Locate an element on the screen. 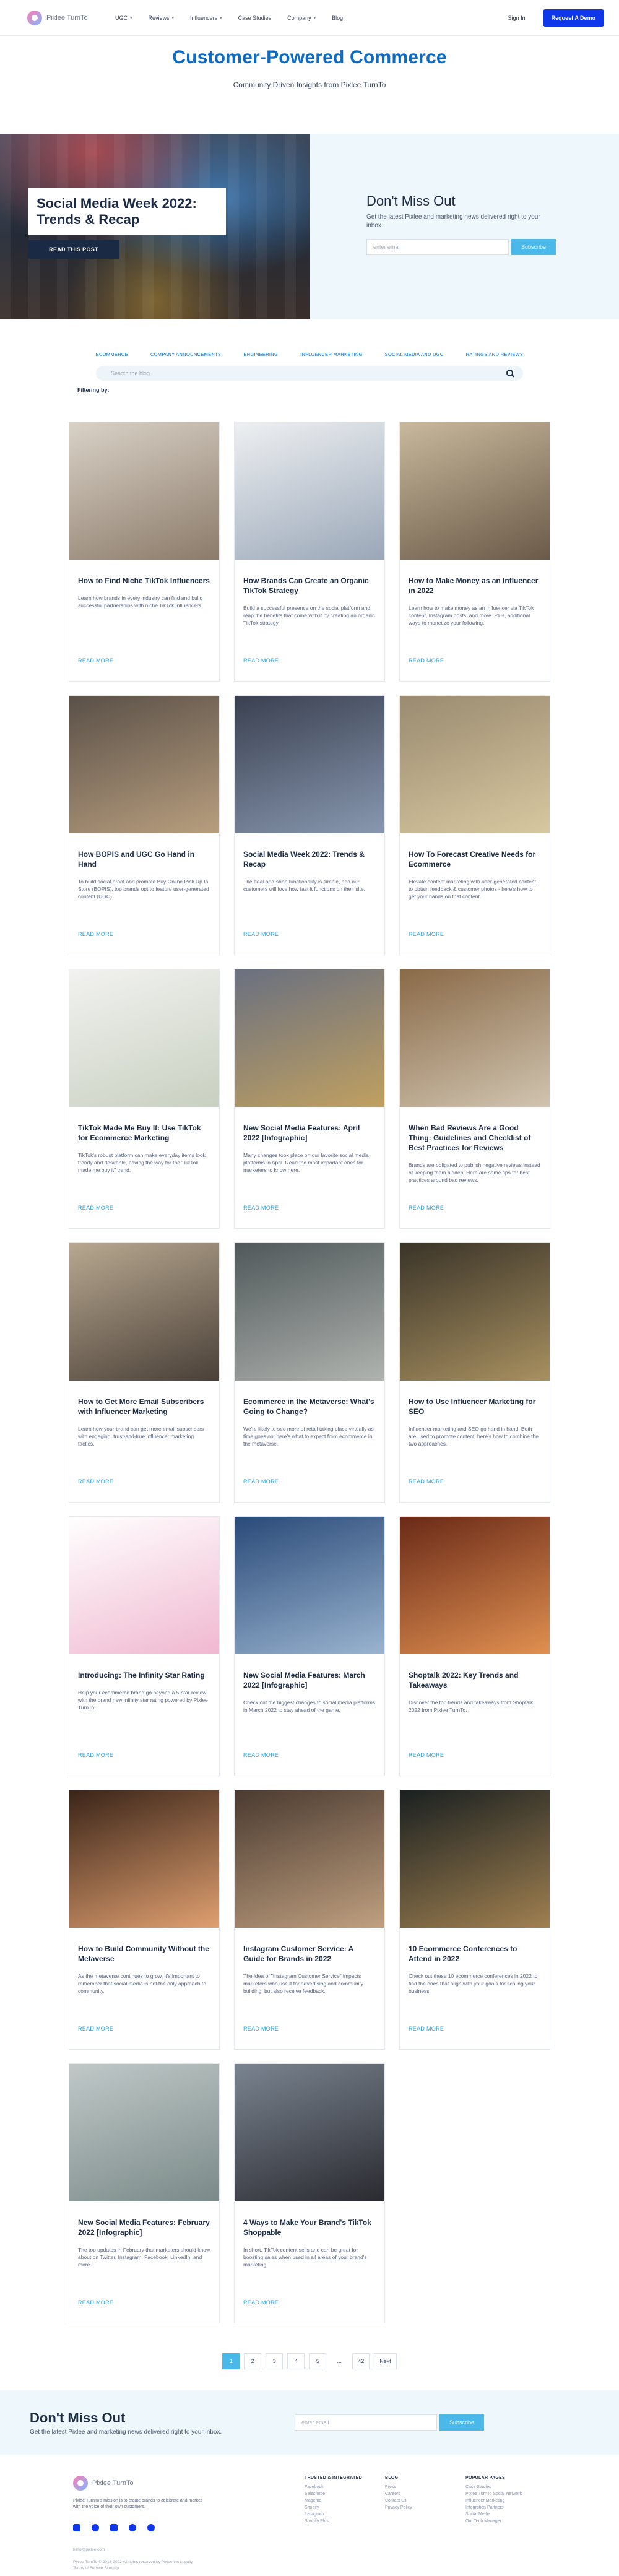 This screenshot has width=619, height=2576. footer-legal-links: Terms of Service Sitemap is located at coordinates (96, 2568).